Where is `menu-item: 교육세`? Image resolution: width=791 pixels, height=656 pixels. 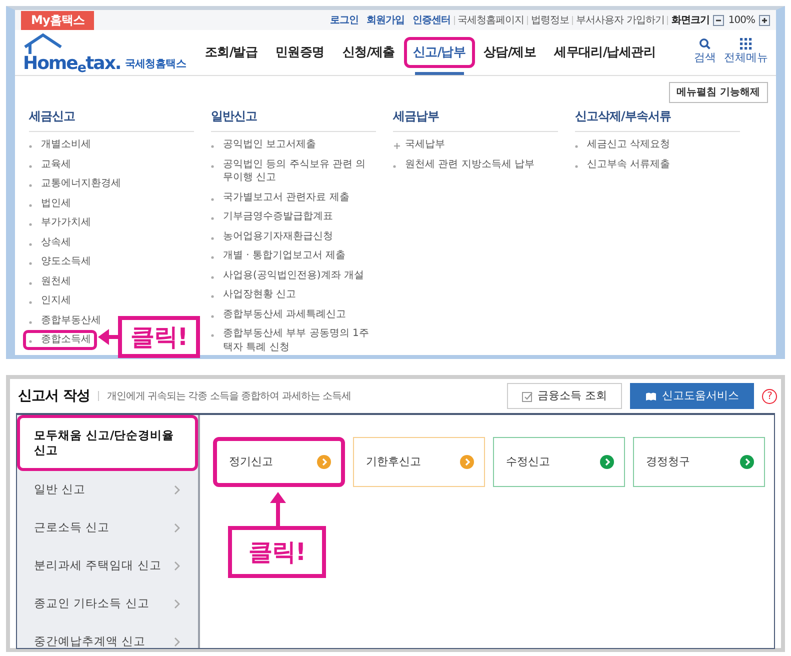
menu-item: 교육세 is located at coordinates (50, 164).